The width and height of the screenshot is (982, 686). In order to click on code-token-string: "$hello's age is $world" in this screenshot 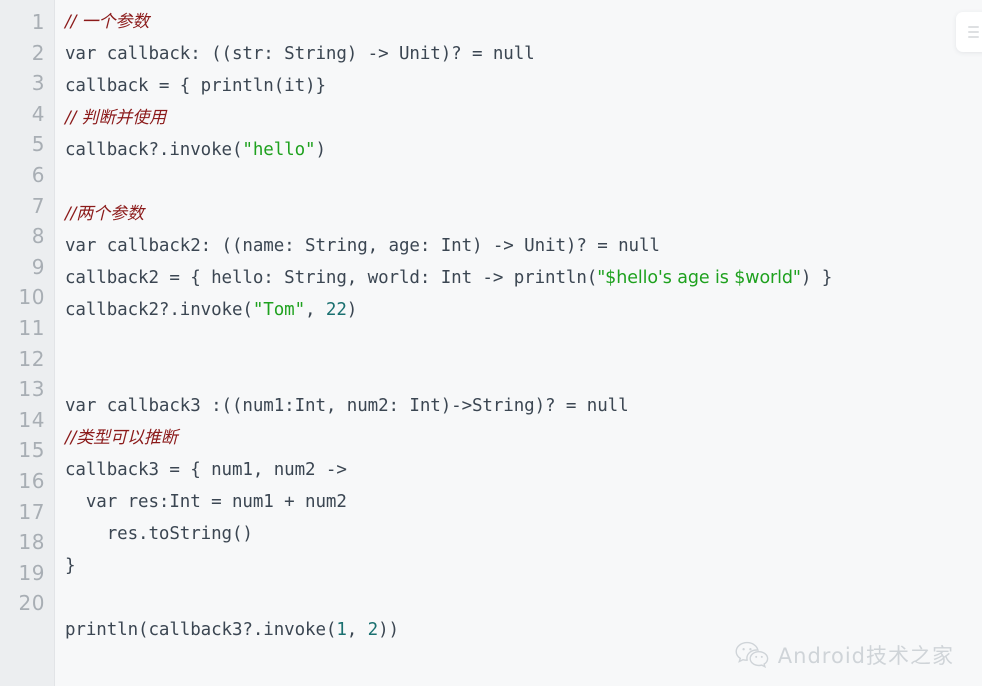, I will do `click(699, 278)`.